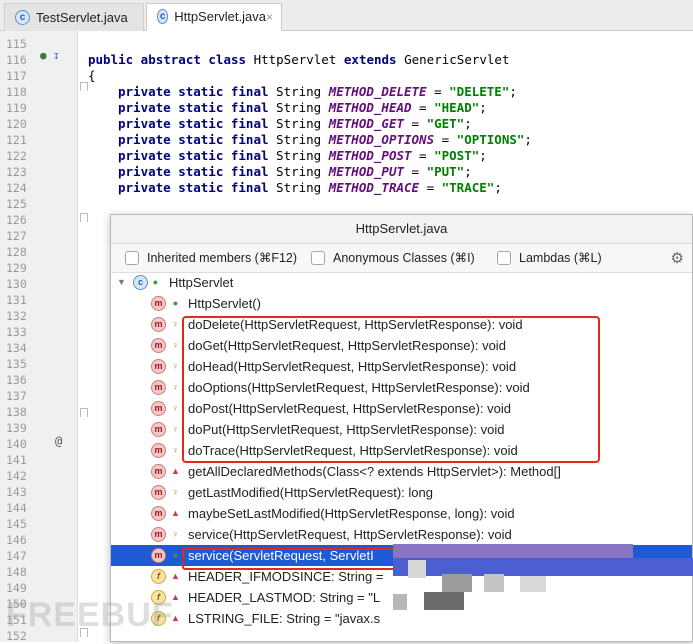  I want to click on inherited-members-checkbox: Inherited members (⌘F12), so click(211, 257).